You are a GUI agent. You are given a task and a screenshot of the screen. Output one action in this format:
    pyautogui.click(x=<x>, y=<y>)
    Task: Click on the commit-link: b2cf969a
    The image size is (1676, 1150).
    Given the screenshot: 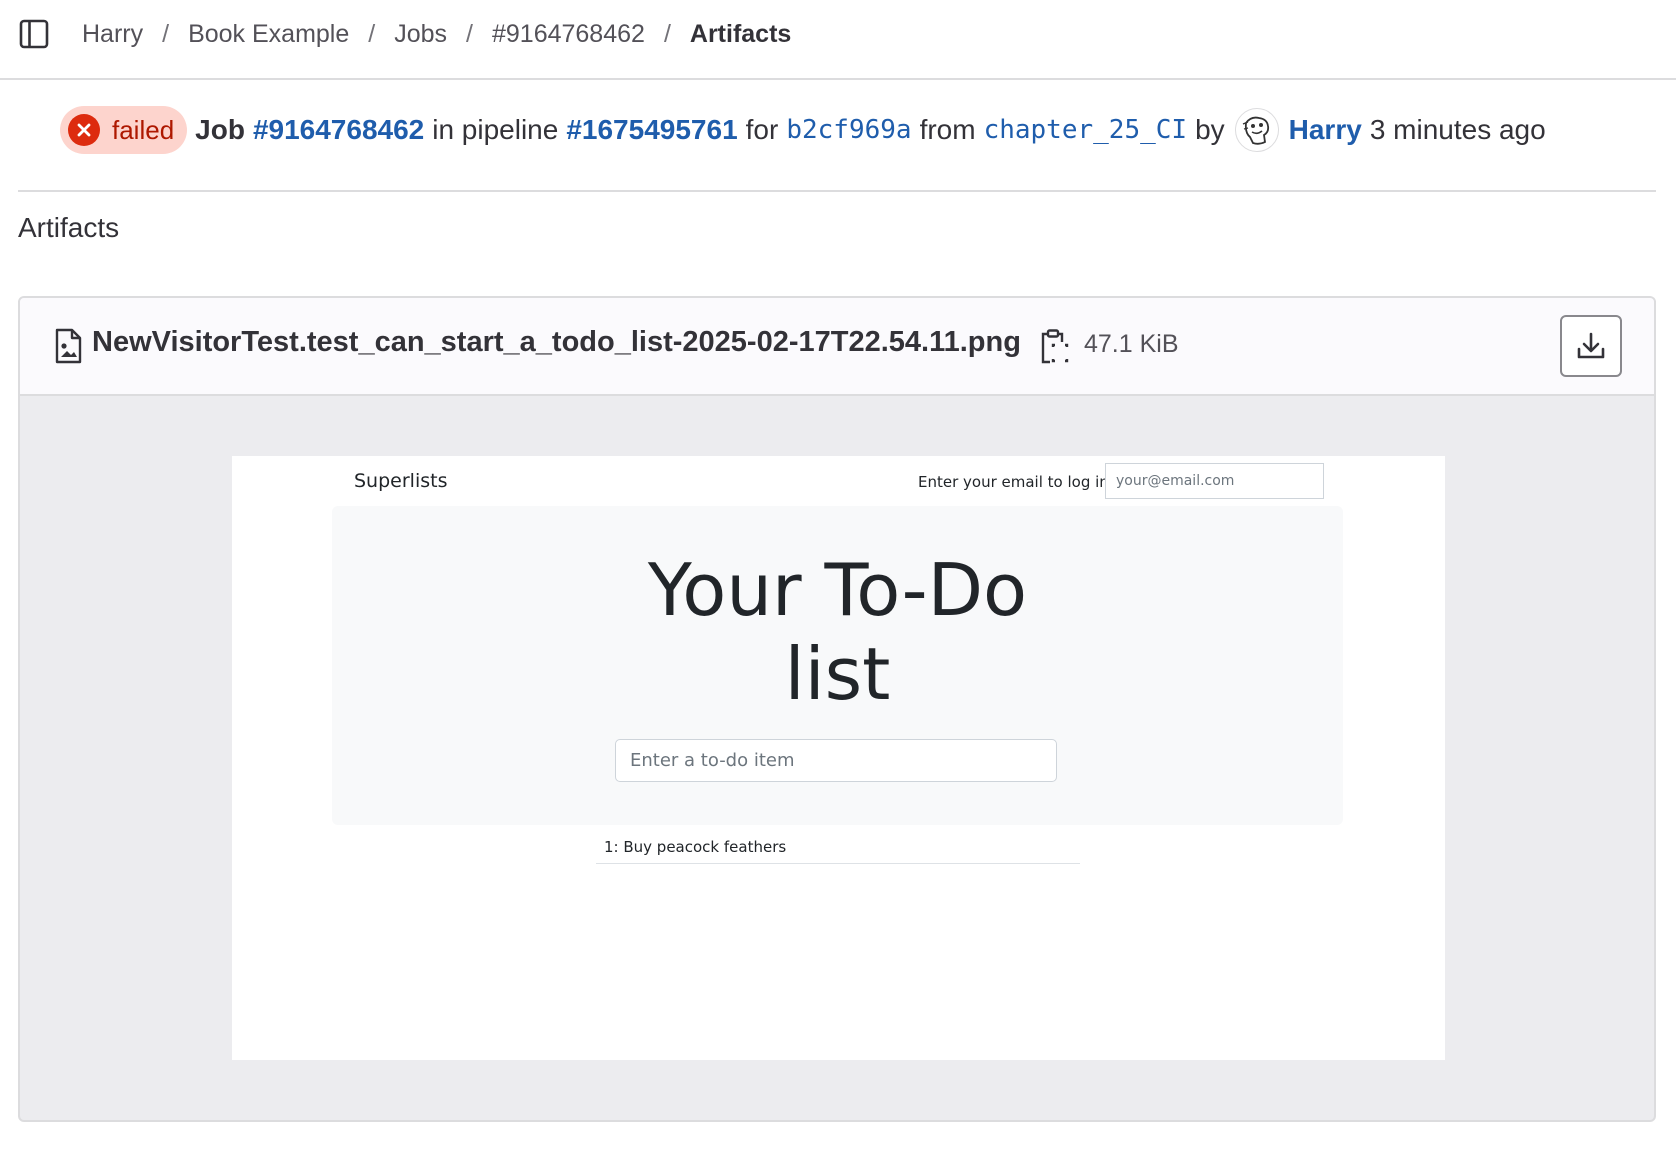 What is the action you would take?
    pyautogui.click(x=848, y=130)
    